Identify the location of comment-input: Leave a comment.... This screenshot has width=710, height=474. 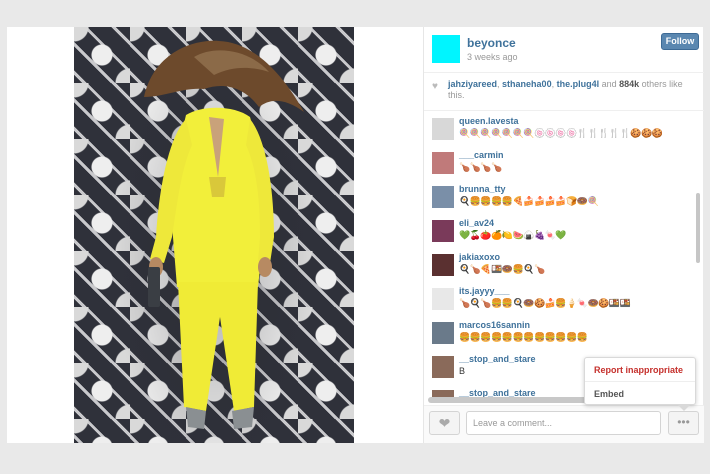
(563, 423).